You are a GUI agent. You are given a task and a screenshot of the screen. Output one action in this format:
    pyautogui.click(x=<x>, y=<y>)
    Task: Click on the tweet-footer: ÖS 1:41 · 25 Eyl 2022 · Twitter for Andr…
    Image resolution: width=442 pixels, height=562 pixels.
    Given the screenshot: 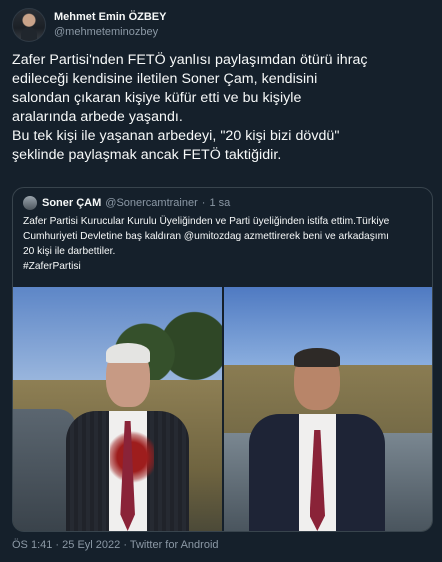 What is the action you would take?
    pyautogui.click(x=115, y=545)
    